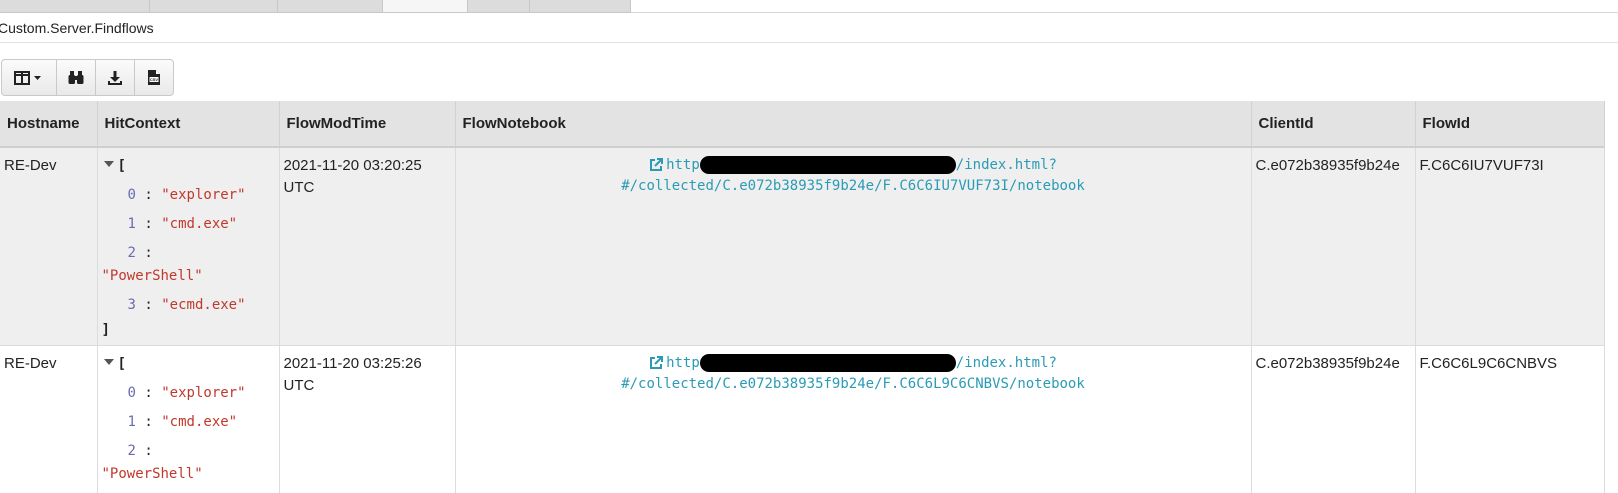 This screenshot has width=1618, height=493. Describe the element at coordinates (1509, 124) in the screenshot. I see `column-header-flowid: FlowId` at that location.